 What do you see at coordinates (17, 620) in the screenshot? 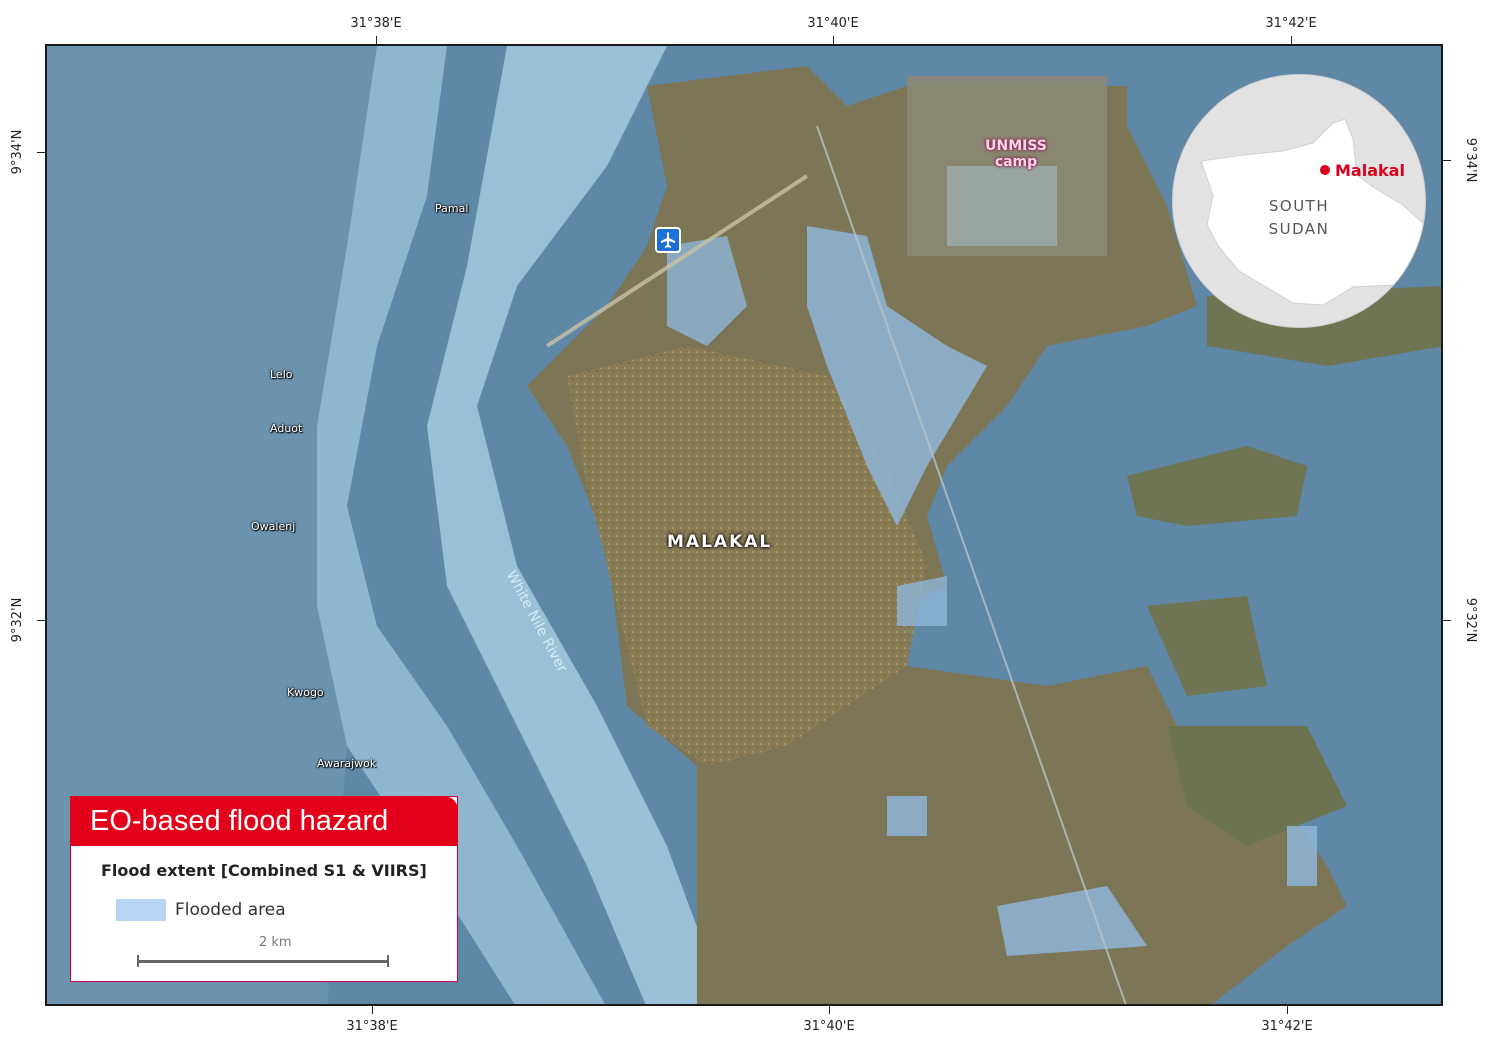
I see `latitude-label-left-2: 9°32'N` at bounding box center [17, 620].